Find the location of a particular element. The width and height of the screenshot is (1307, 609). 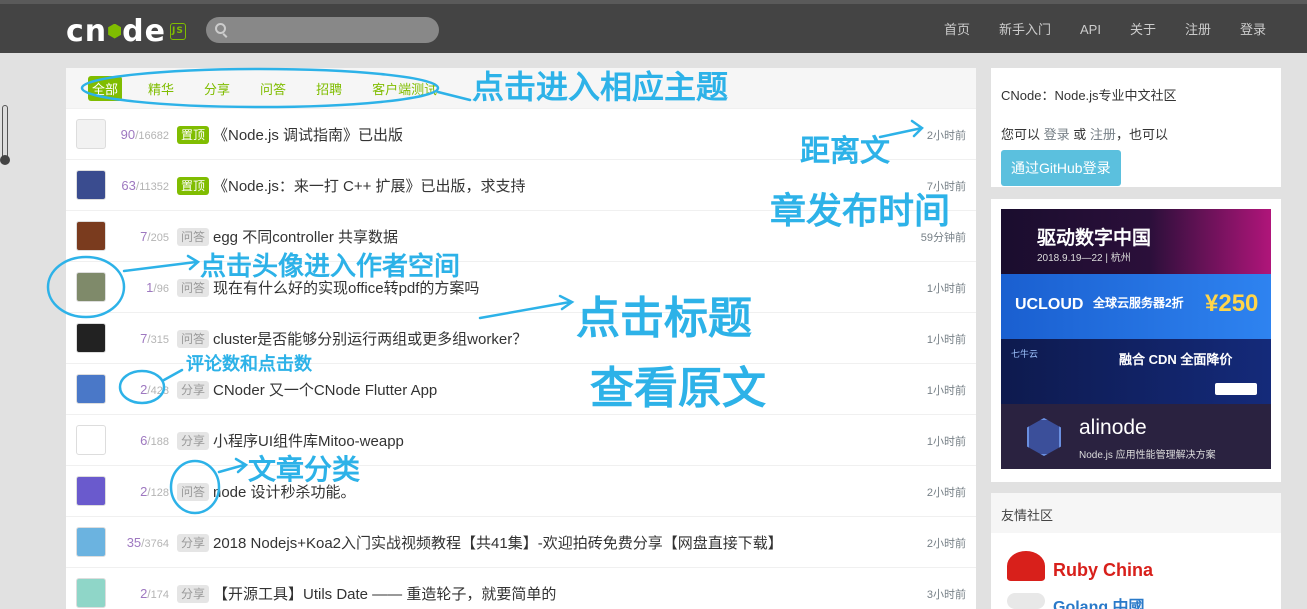

visit-count: 96 is located at coordinates (162, 288).